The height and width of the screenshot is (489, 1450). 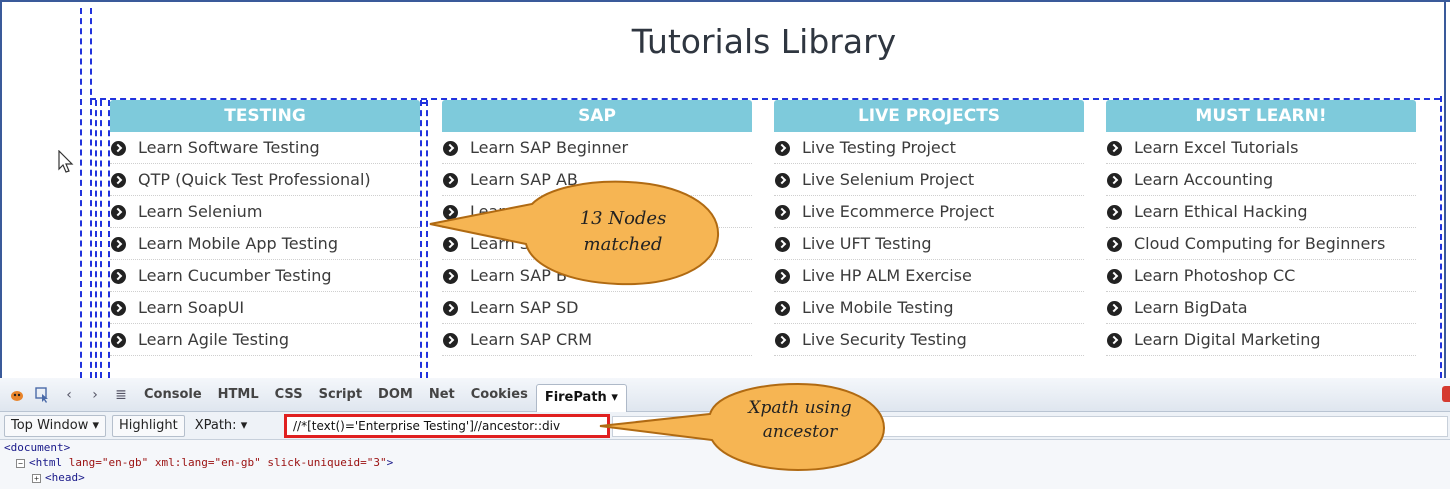 What do you see at coordinates (1446, 394) in the screenshot?
I see `close-icon` at bounding box center [1446, 394].